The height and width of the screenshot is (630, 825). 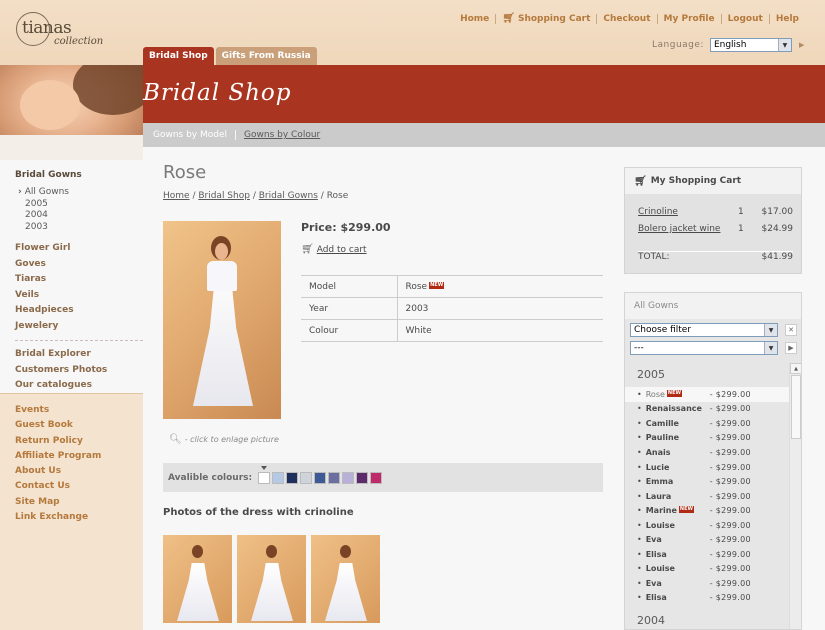 What do you see at coordinates (80, 193) in the screenshot?
I see `sidebar-item-all-gowns: All Gowns` at bounding box center [80, 193].